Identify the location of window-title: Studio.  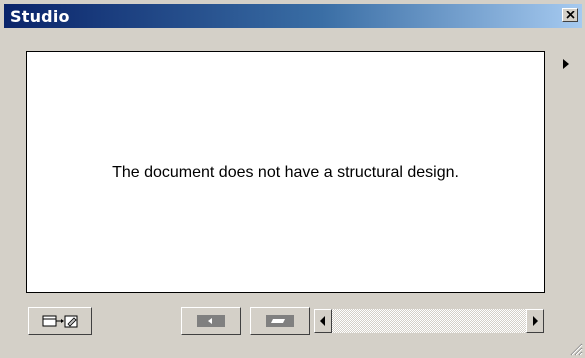
(40, 16).